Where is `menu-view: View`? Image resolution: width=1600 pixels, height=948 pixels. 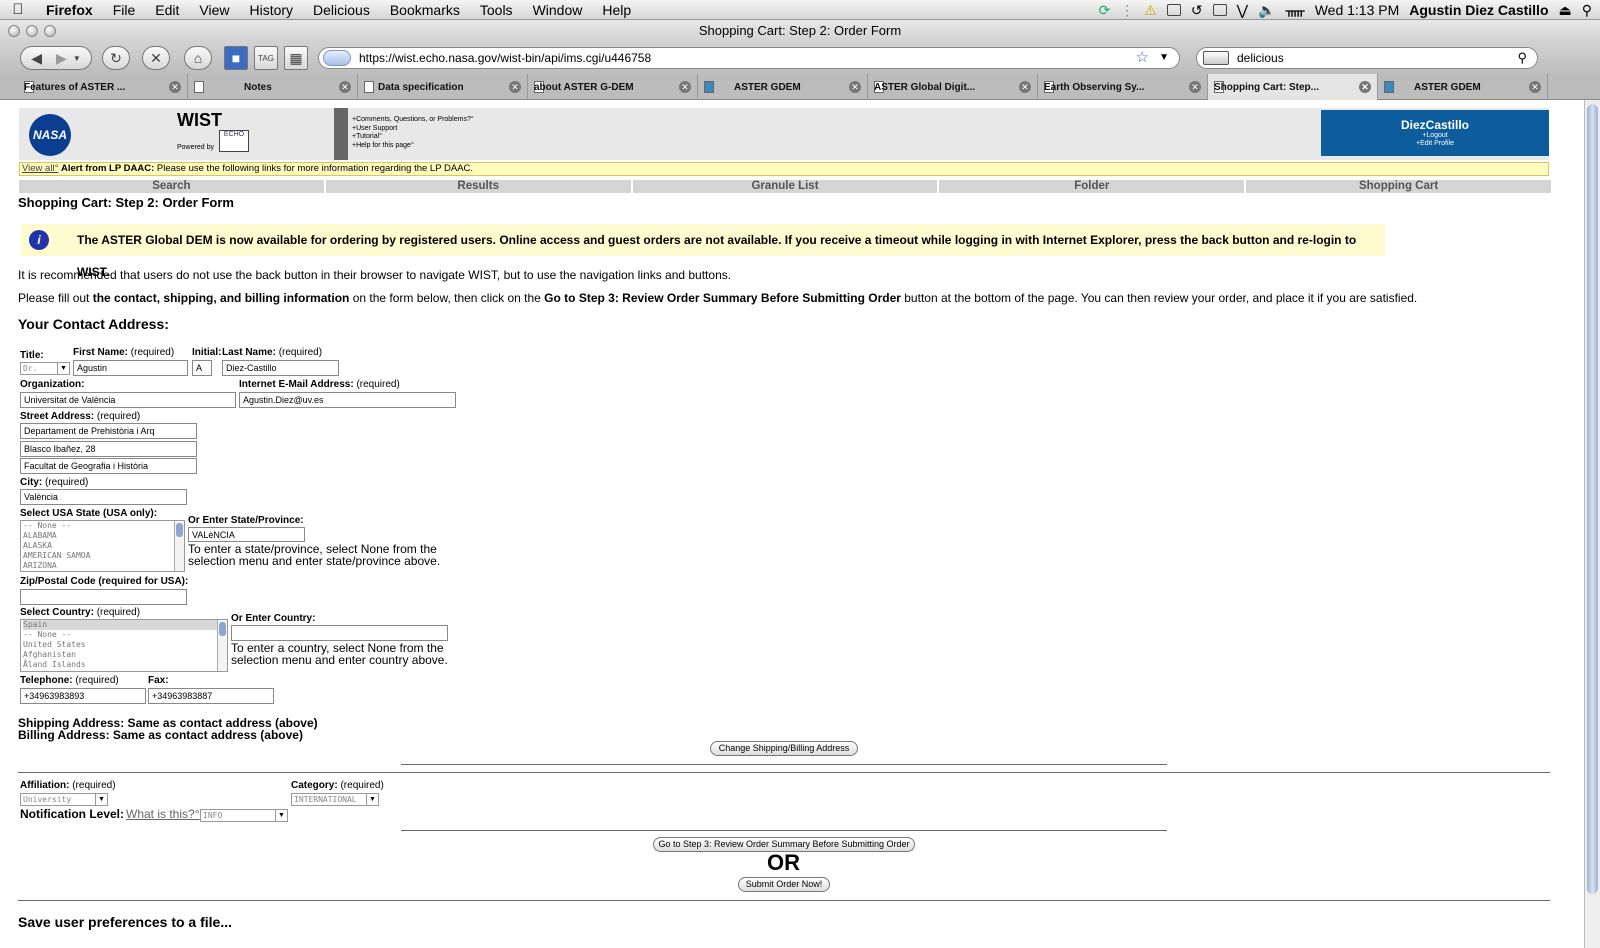 menu-view: View is located at coordinates (214, 10).